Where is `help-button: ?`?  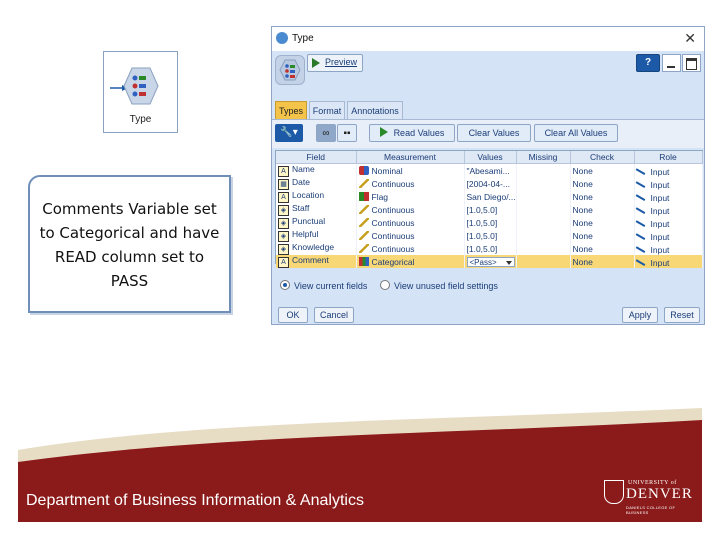
help-button: ? is located at coordinates (648, 63).